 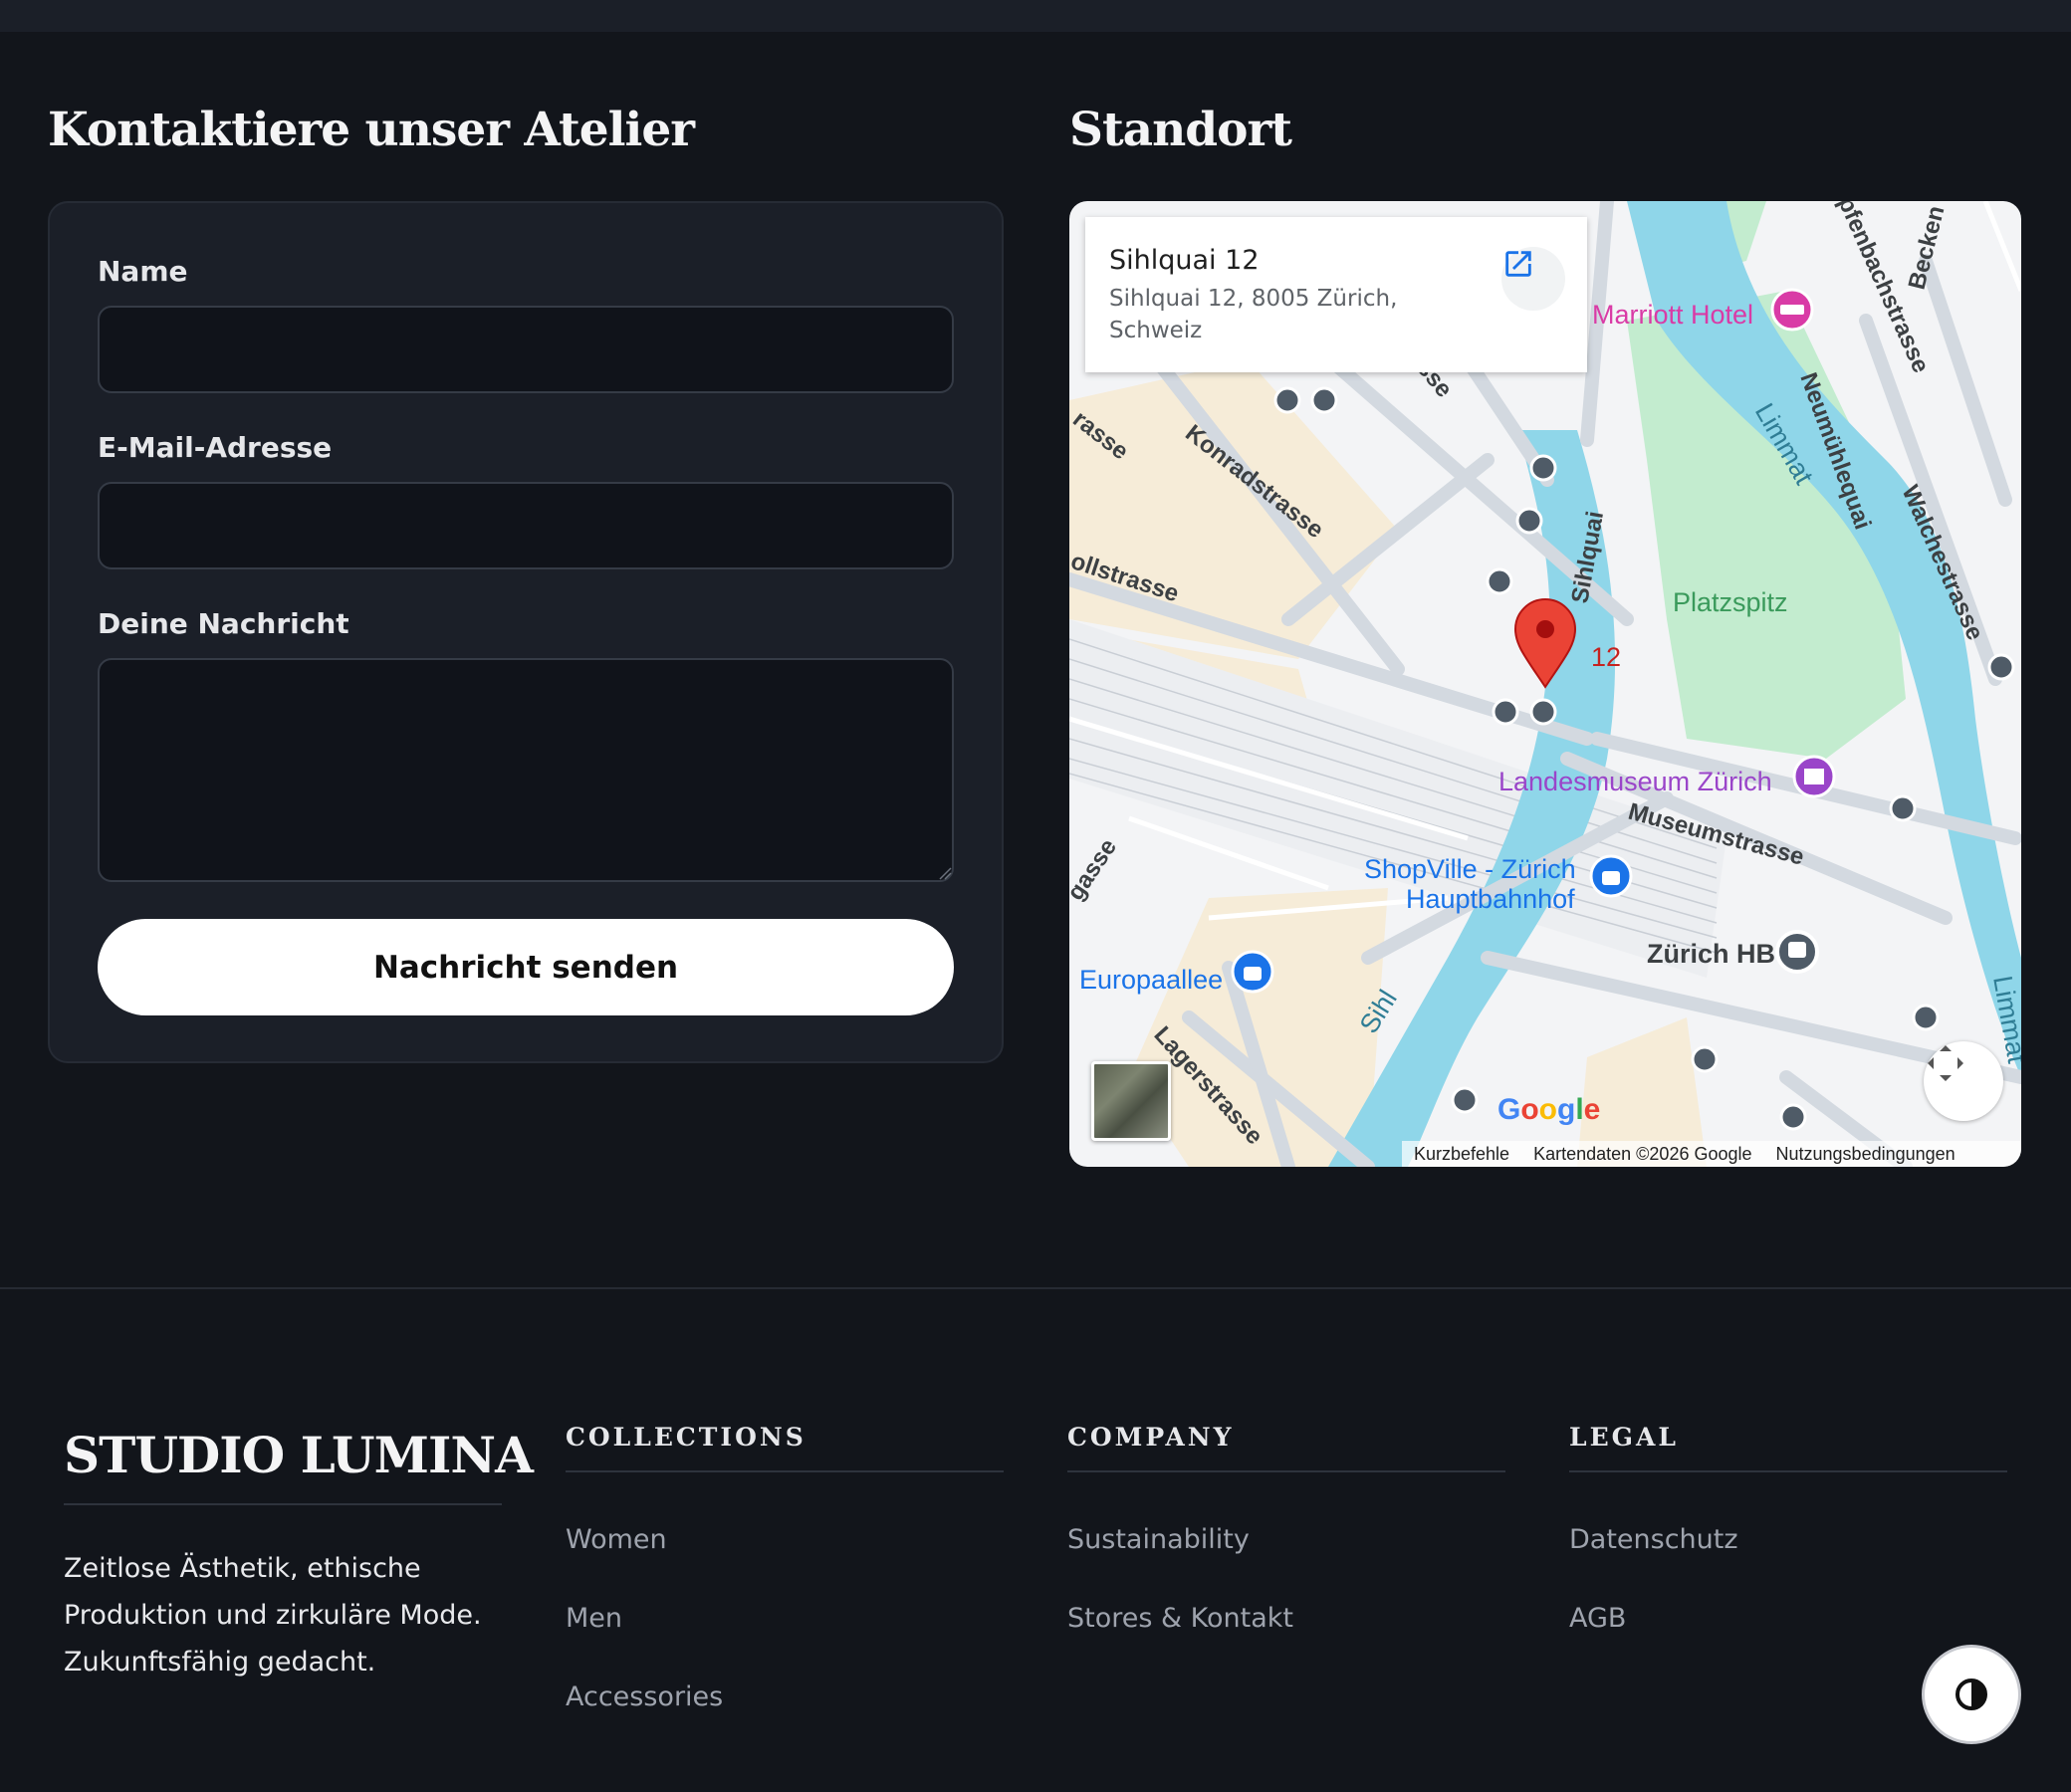 I want to click on map-data-credit: Kartendaten ©2026 Google, so click(x=1642, y=1153).